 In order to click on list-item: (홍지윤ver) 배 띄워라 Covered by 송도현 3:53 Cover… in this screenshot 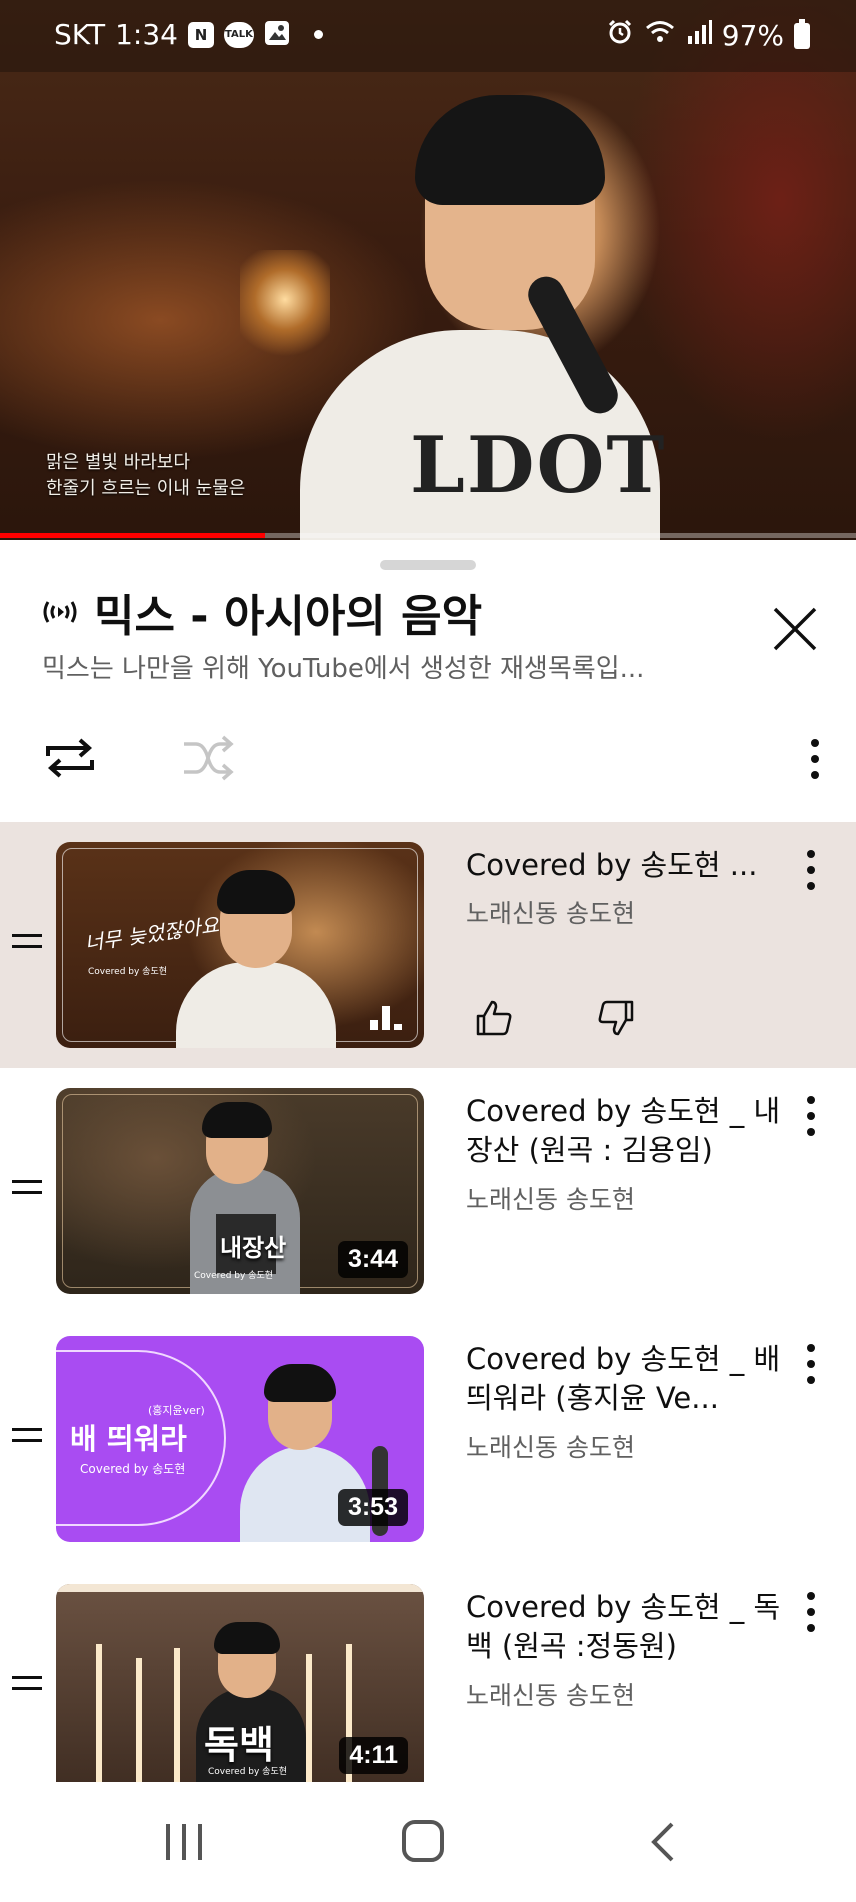, I will do `click(428, 1440)`.